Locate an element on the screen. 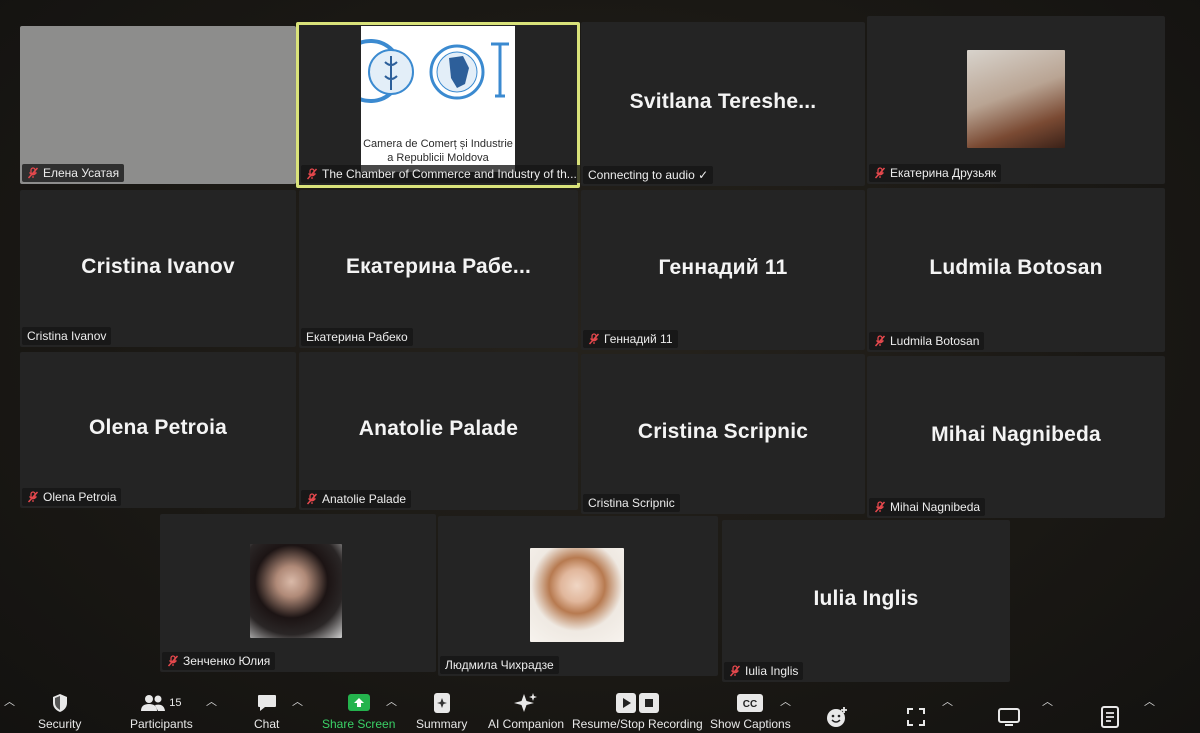 This screenshot has height=733, width=1200. ai-sparkle-icon is located at coordinates (526, 702).